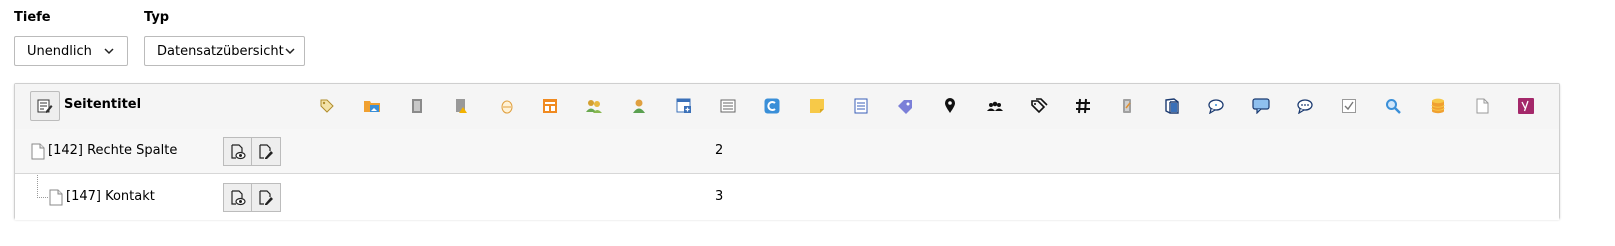  Describe the element at coordinates (950, 106) in the screenshot. I see `map-pin-icon` at that location.